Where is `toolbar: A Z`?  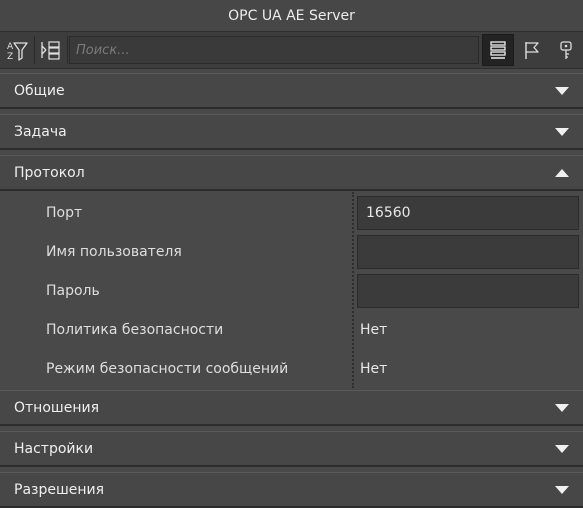
toolbar: A Z is located at coordinates (291, 50).